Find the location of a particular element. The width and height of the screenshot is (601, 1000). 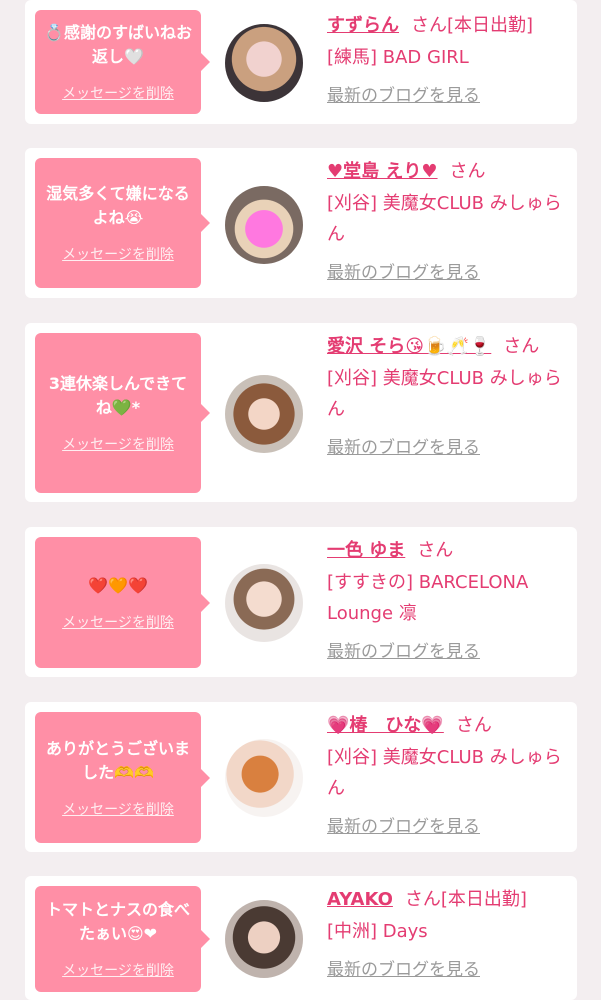

profile-name-link: ♥堂島 えり♥ is located at coordinates (382, 171).